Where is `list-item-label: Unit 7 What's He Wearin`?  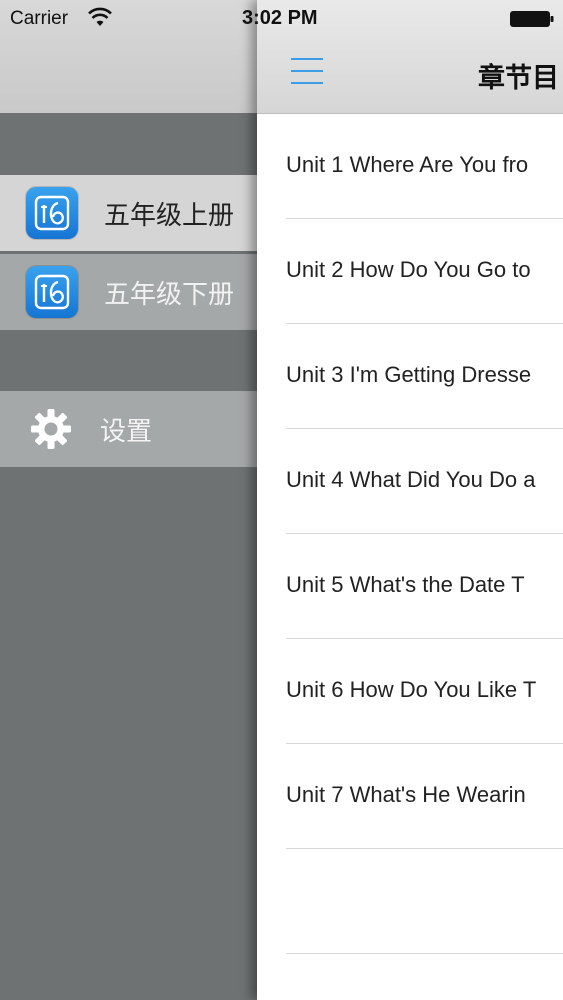
list-item-label: Unit 7 What's He Wearin is located at coordinates (406, 794).